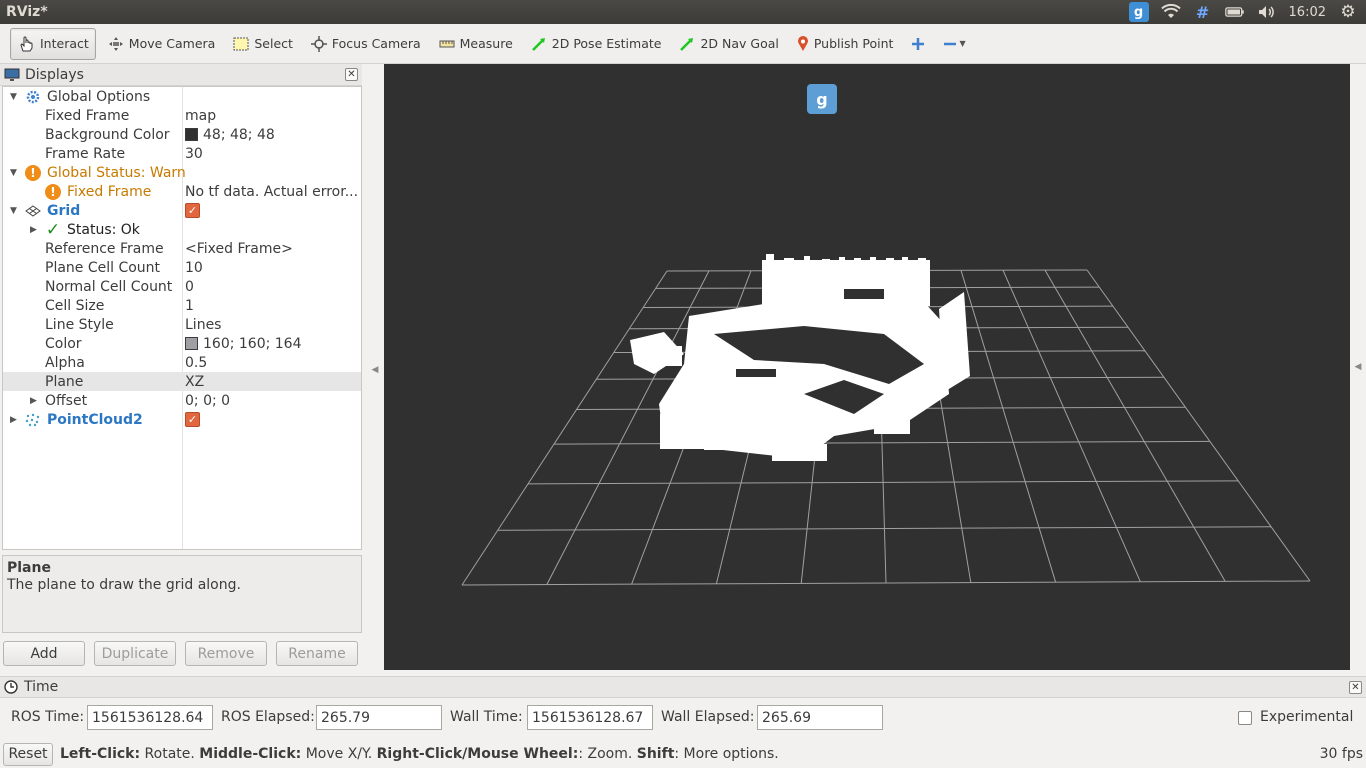 This screenshot has height=768, width=1366. What do you see at coordinates (538, 44) in the screenshot?
I see `green-arrow-icon` at bounding box center [538, 44].